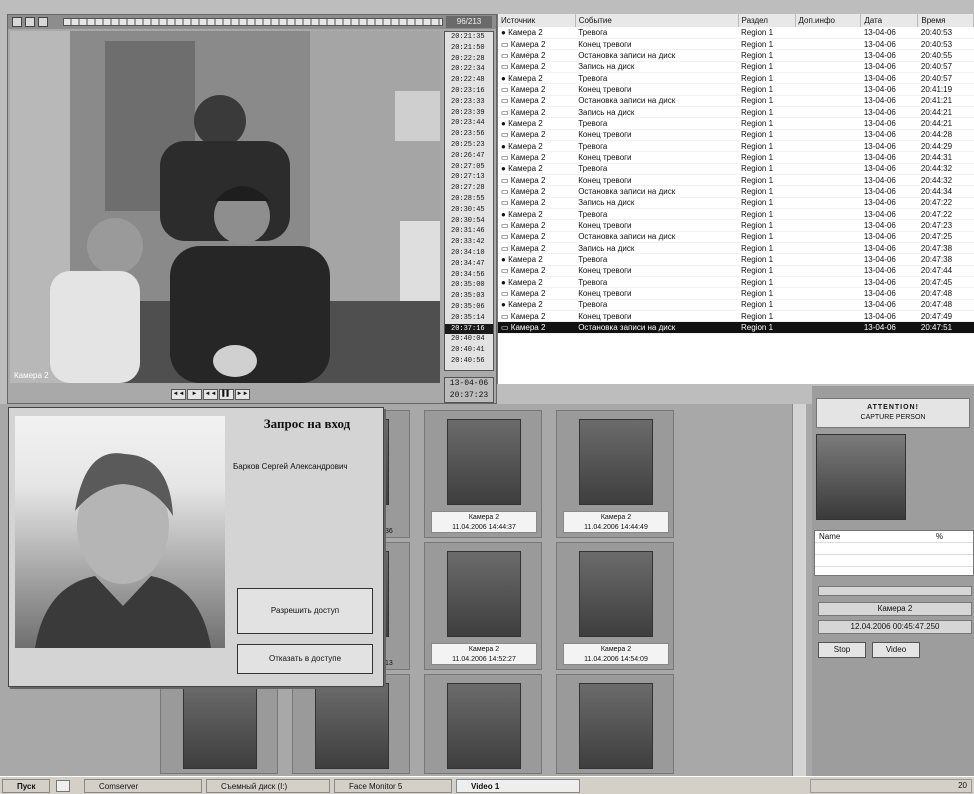 The image size is (974, 794). Describe the element at coordinates (26, 786) in the screenshot. I see `start-button: Пуск` at that location.